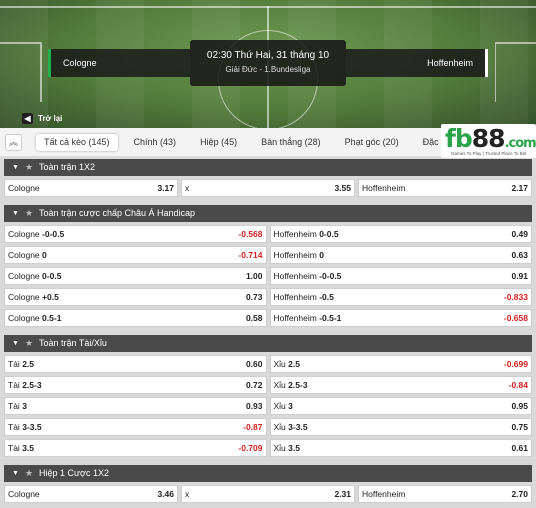  I want to click on odds-value: 3.17, so click(165, 188).